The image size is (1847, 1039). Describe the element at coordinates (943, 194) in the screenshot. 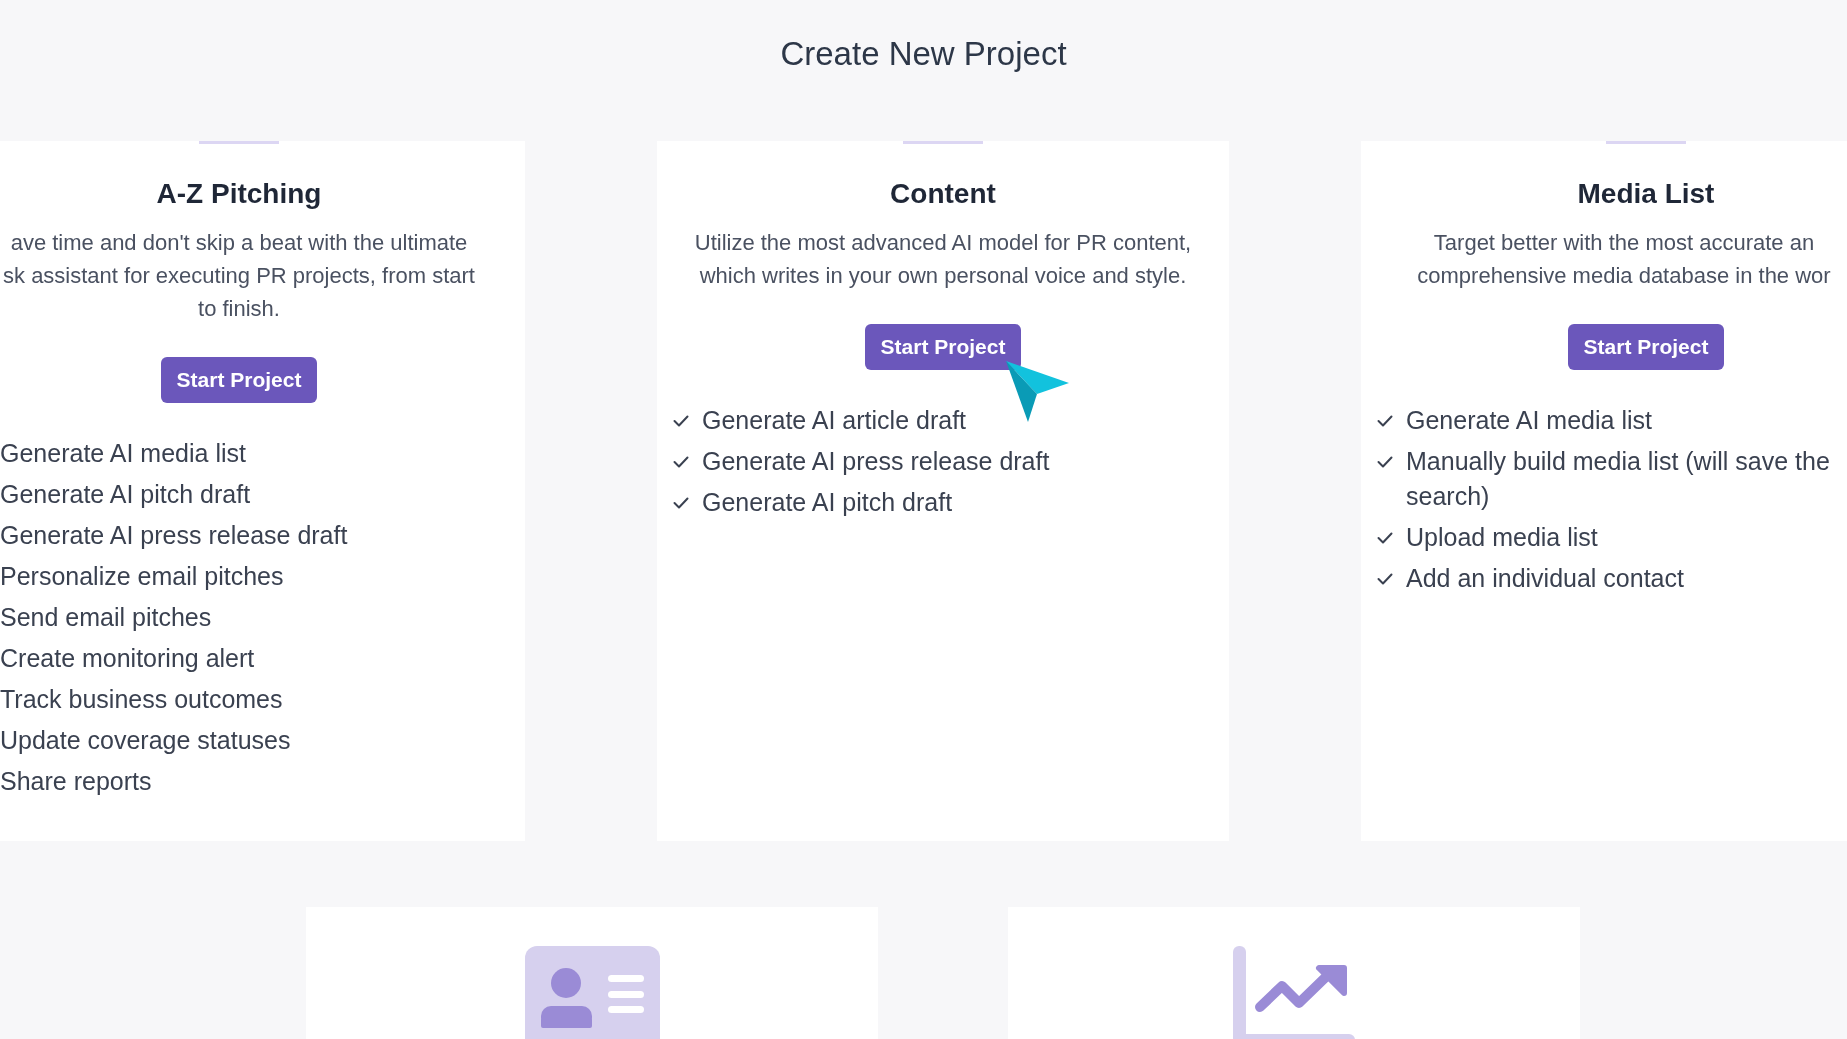

I see `card-title: Content` at that location.